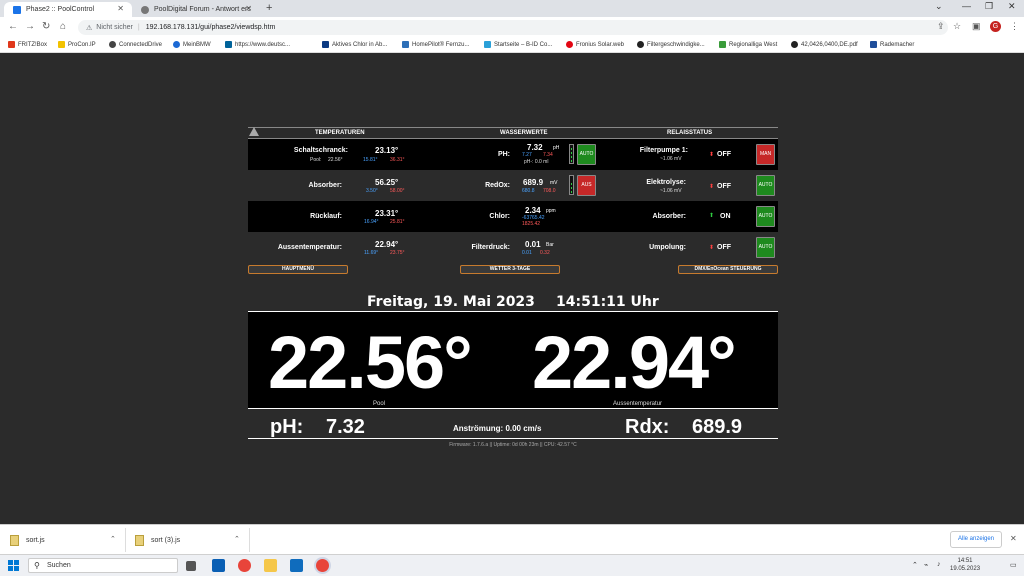 The height and width of the screenshot is (576, 1024). What do you see at coordinates (638, 404) in the screenshot?
I see `outside-label: Aussentemperatur` at bounding box center [638, 404].